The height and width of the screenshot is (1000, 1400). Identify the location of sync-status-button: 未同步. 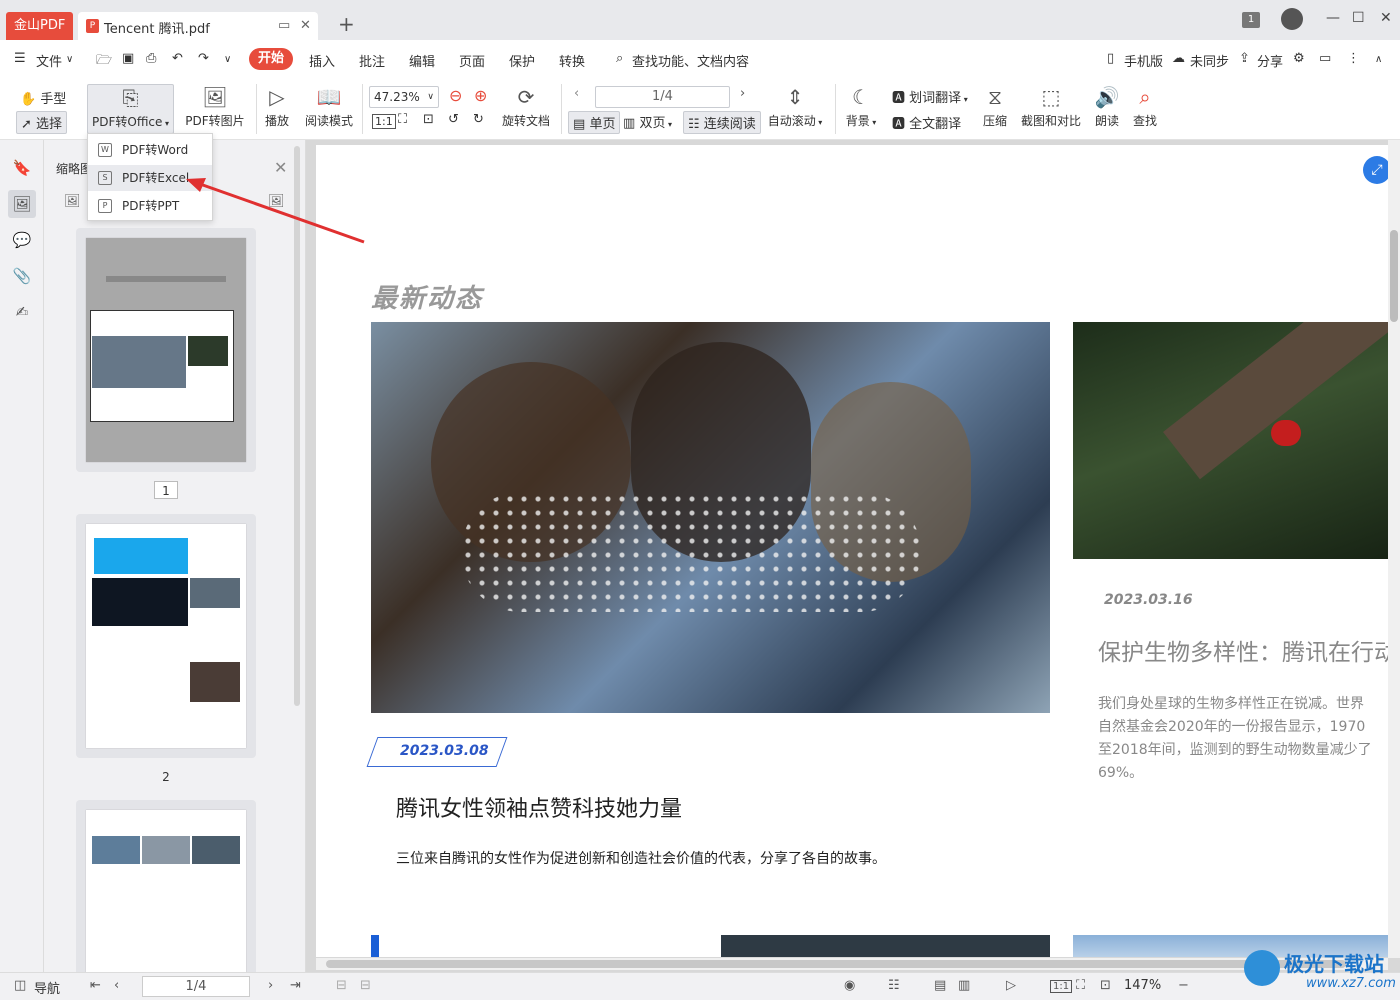
(1209, 60).